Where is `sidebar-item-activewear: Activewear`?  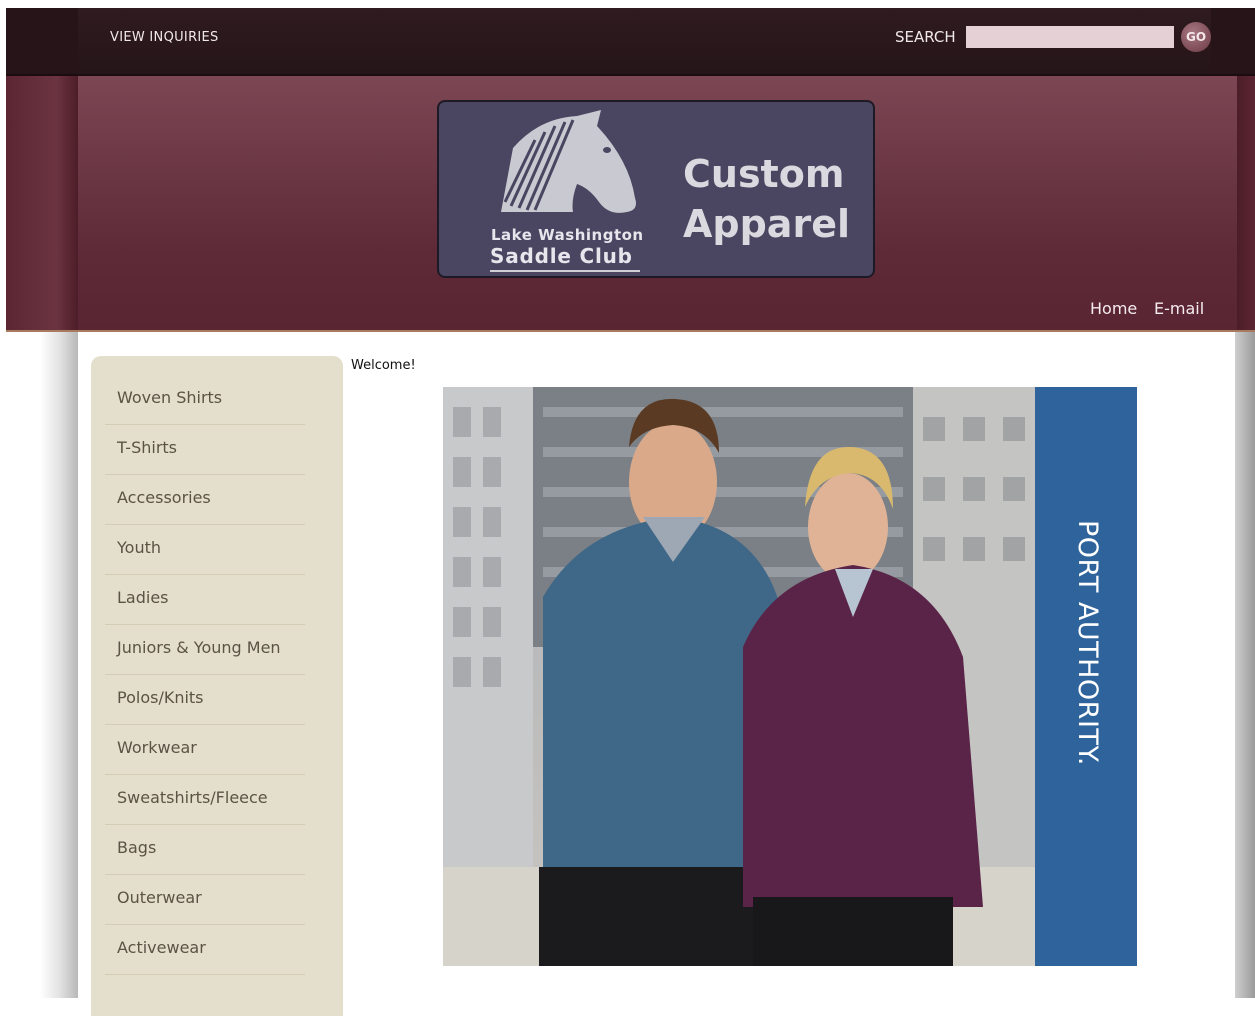 sidebar-item-activewear: Activewear is located at coordinates (205, 949).